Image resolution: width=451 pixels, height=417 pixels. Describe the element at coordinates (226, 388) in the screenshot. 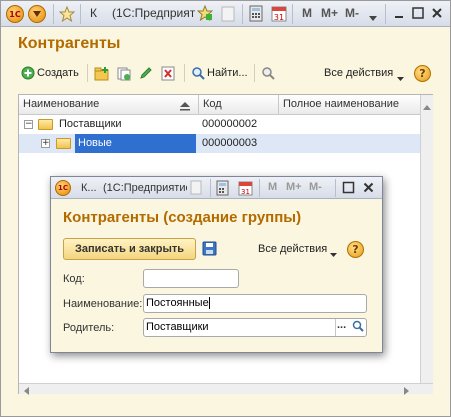

I see `horizontal-scrollbar` at that location.